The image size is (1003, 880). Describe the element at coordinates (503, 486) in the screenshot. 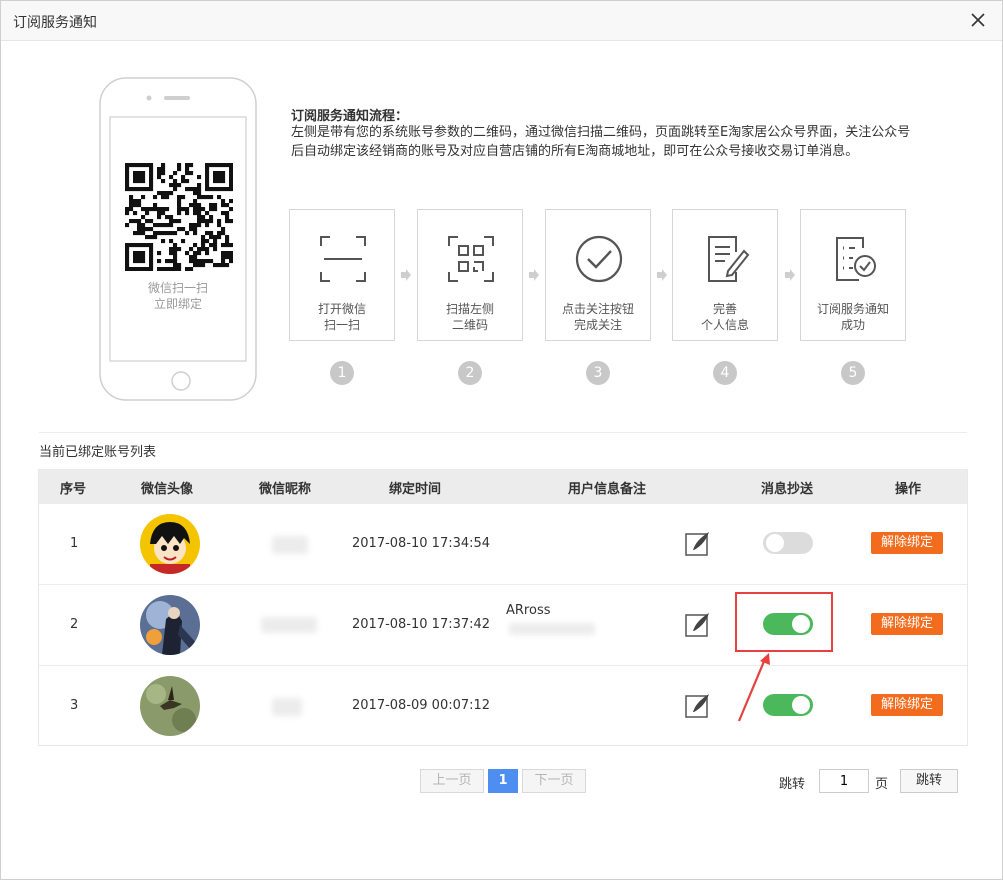

I see `table-header: 序号 微信头像 微信昵称 绑定时间 用户信息备注 消息抄送 操作` at that location.